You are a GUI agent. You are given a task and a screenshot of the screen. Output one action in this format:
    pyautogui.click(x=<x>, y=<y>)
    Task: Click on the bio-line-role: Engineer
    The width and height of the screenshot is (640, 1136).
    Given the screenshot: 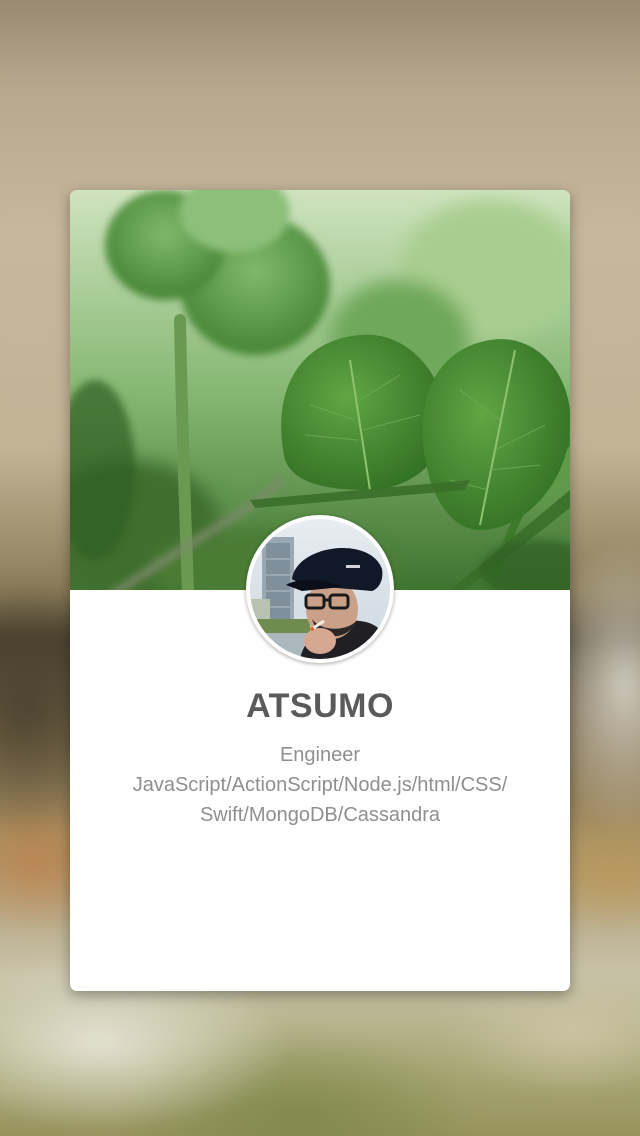 What is the action you would take?
    pyautogui.click(x=320, y=755)
    